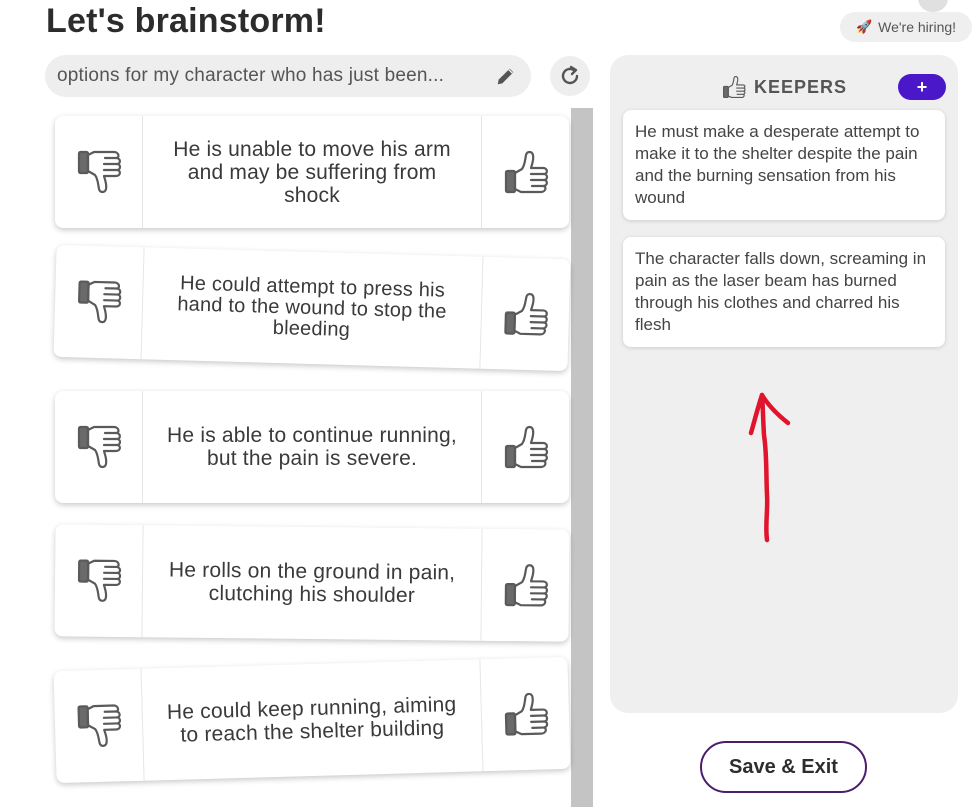  I want to click on refresh-icon, so click(570, 75).